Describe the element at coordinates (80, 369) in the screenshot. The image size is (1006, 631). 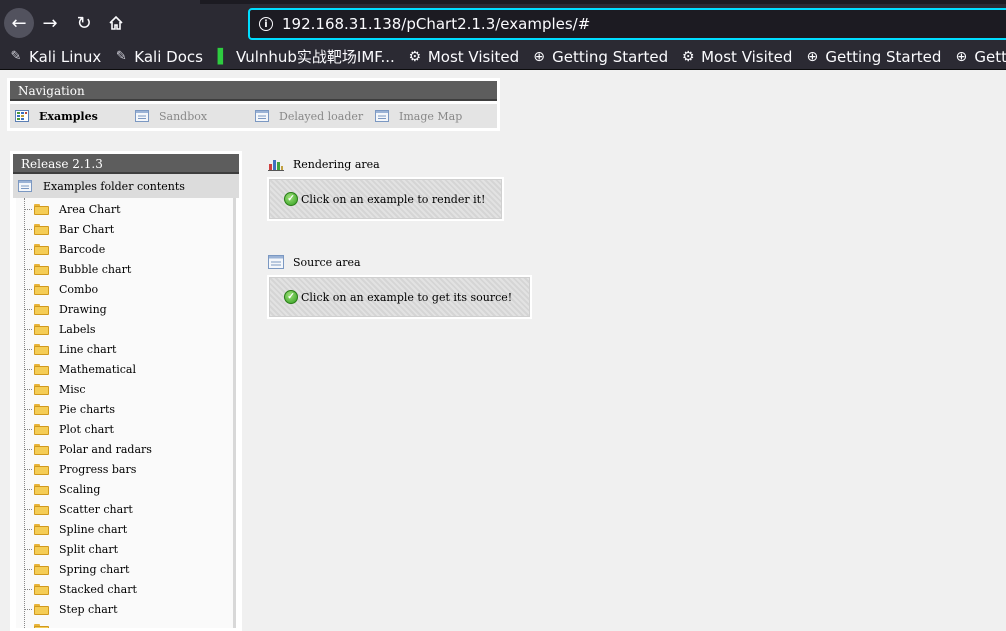
I see `folder-item: Mathematical` at that location.